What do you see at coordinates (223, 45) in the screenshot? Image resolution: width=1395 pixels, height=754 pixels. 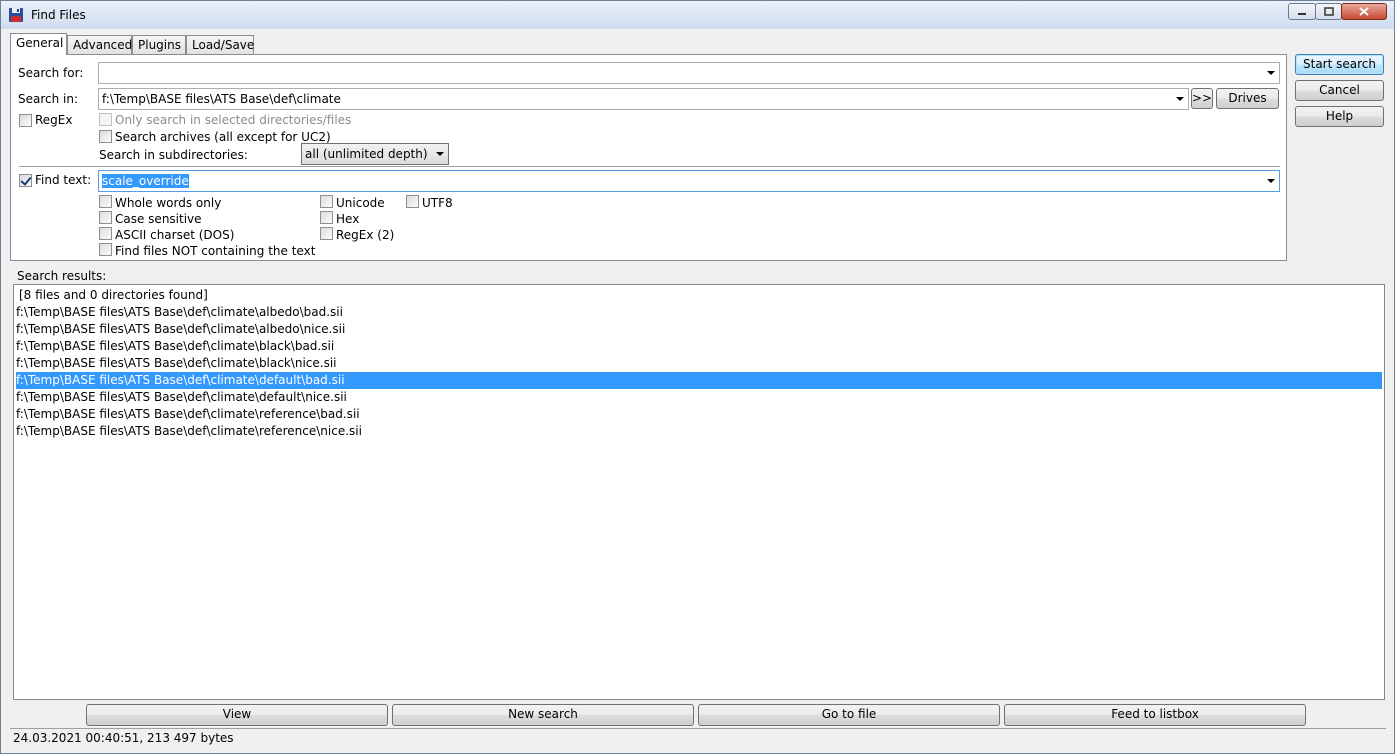 I see `tab-label: Load/Save` at bounding box center [223, 45].